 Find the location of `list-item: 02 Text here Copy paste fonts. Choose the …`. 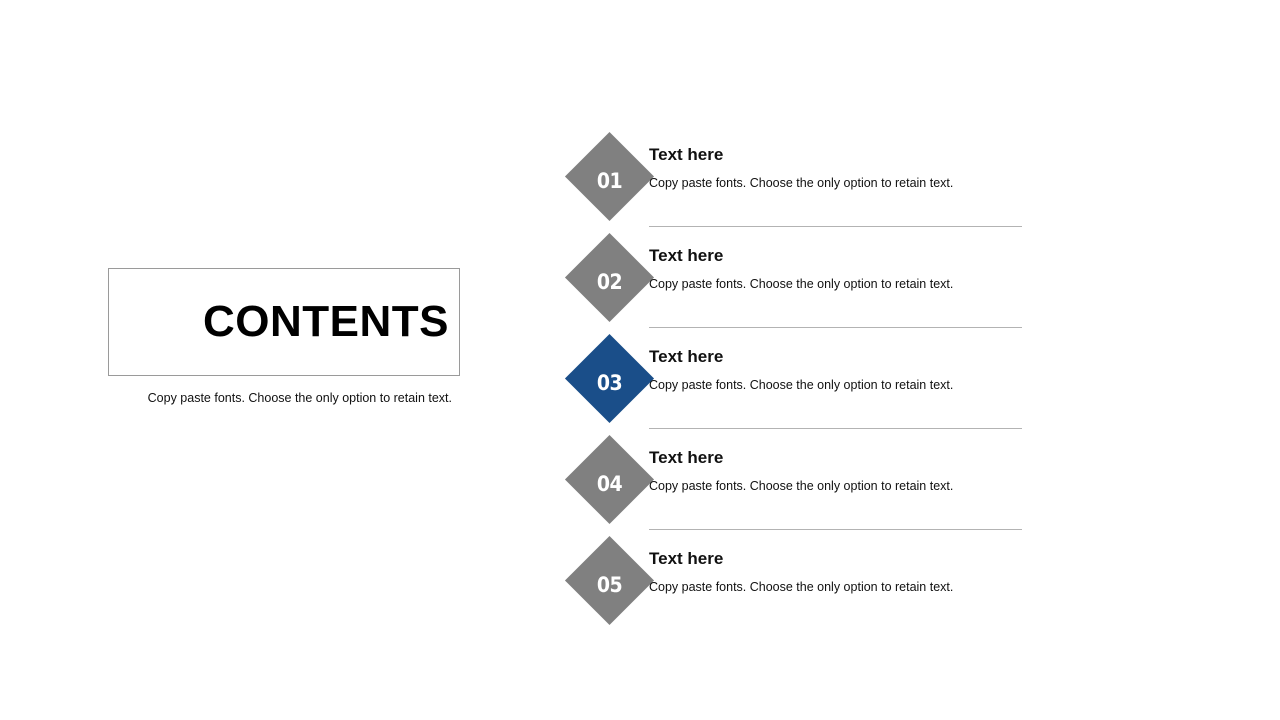

list-item: 02 Text here Copy paste fonts. Choose the … is located at coordinates (793, 283).